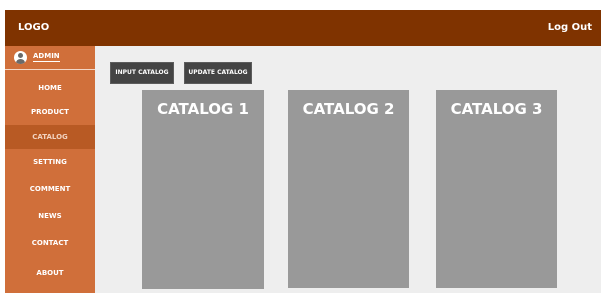  What do you see at coordinates (50, 273) in the screenshot?
I see `sidebar-item-about: ABOUT` at bounding box center [50, 273].